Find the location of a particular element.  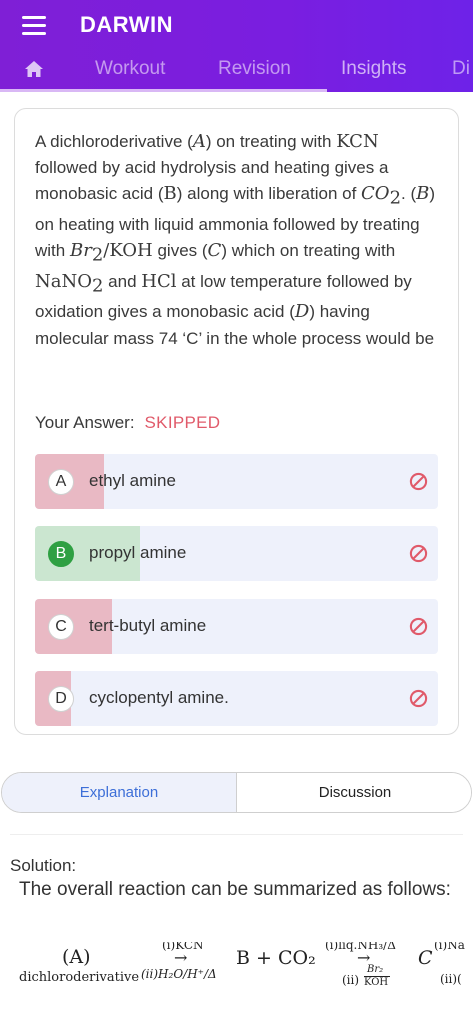

option-text: cyclopentyl amine. is located at coordinates (159, 697).